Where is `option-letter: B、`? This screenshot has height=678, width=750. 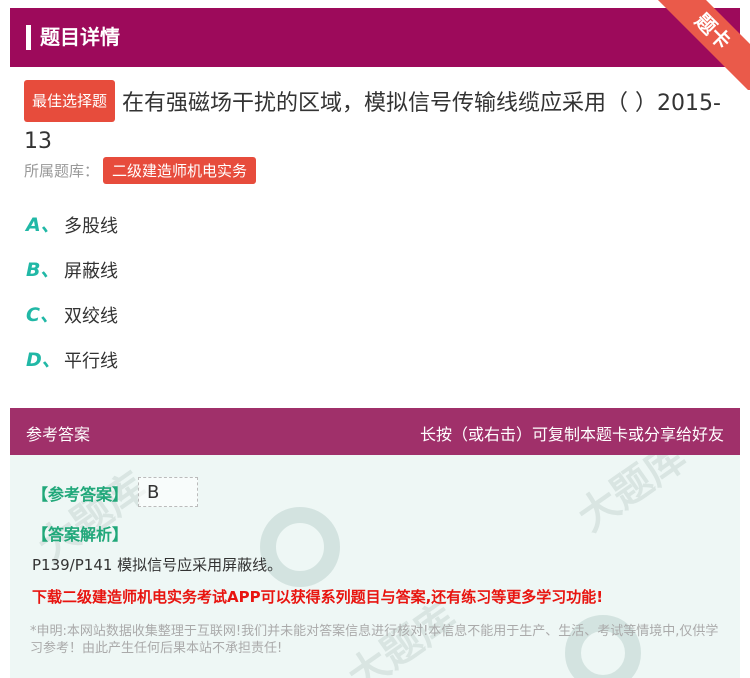 option-letter: B、 is located at coordinates (43, 270).